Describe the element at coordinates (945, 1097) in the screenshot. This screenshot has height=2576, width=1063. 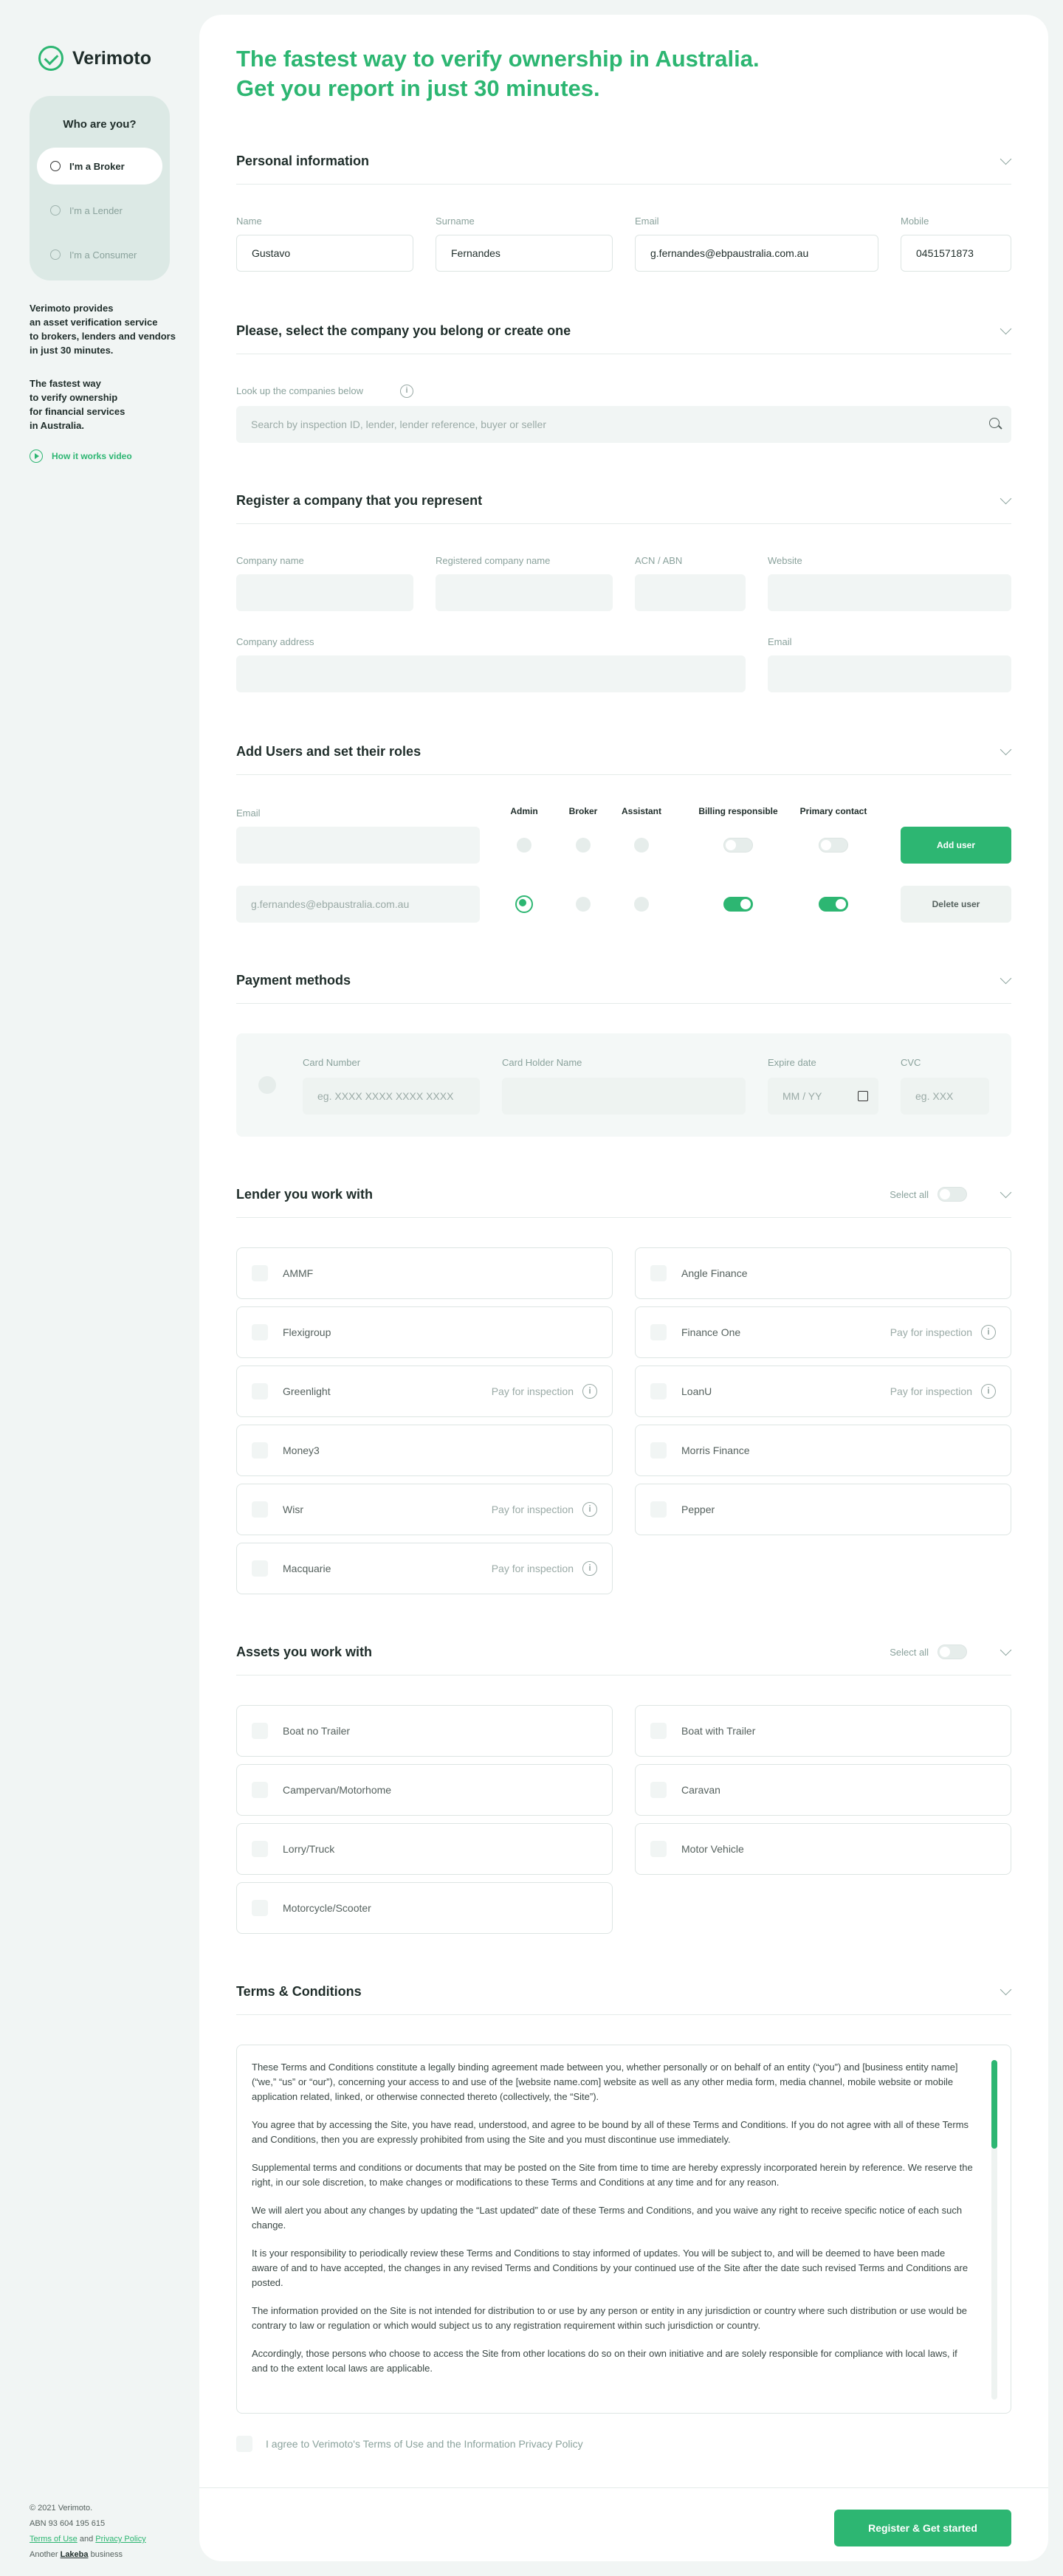
I see `cvc-input: eg. XXX` at that location.